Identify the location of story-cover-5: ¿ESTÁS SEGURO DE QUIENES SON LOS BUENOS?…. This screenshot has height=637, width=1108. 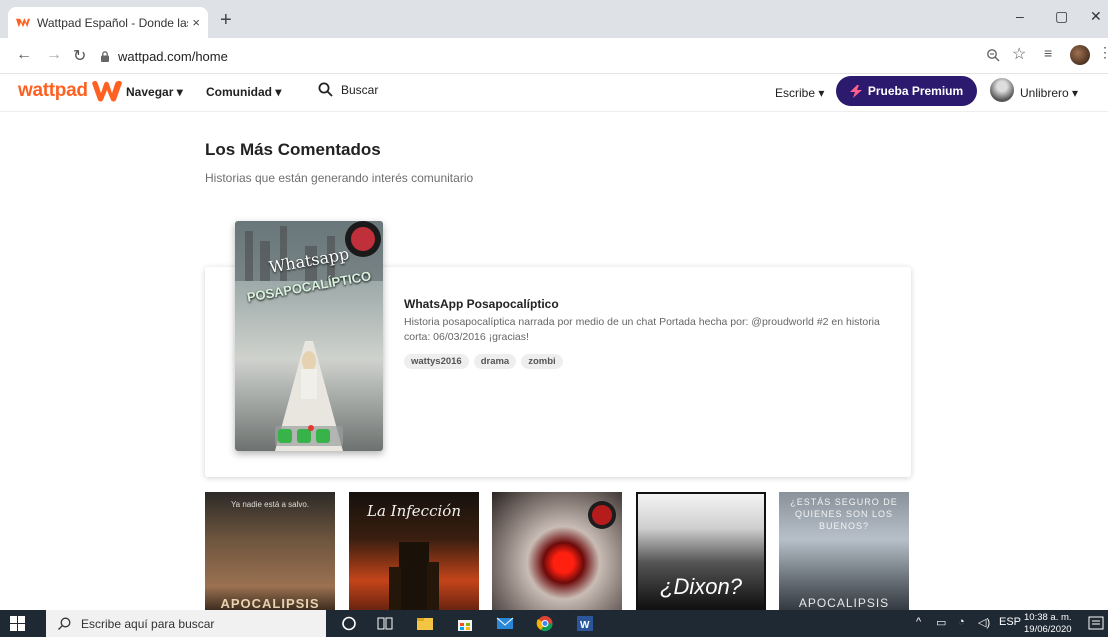
(844, 551).